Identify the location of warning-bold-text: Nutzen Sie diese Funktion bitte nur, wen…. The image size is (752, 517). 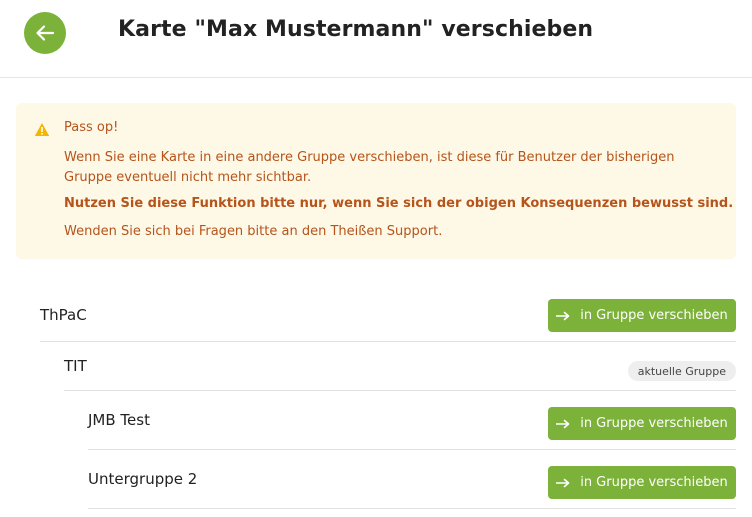
(399, 203).